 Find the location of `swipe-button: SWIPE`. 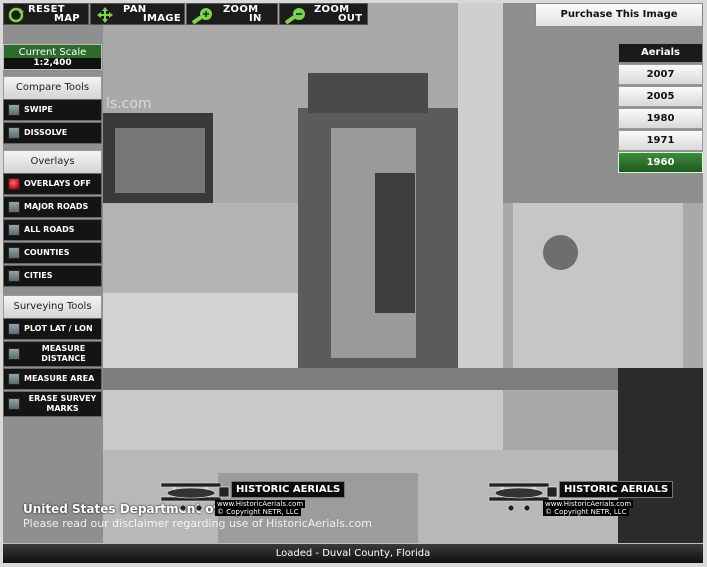

swipe-button: SWIPE is located at coordinates (52, 110).